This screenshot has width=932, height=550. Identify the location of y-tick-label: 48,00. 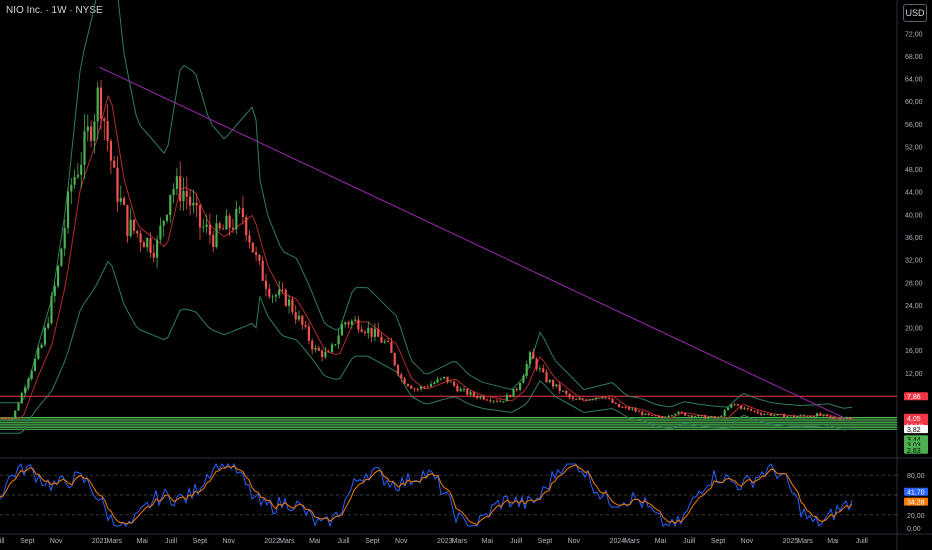
(914, 170).